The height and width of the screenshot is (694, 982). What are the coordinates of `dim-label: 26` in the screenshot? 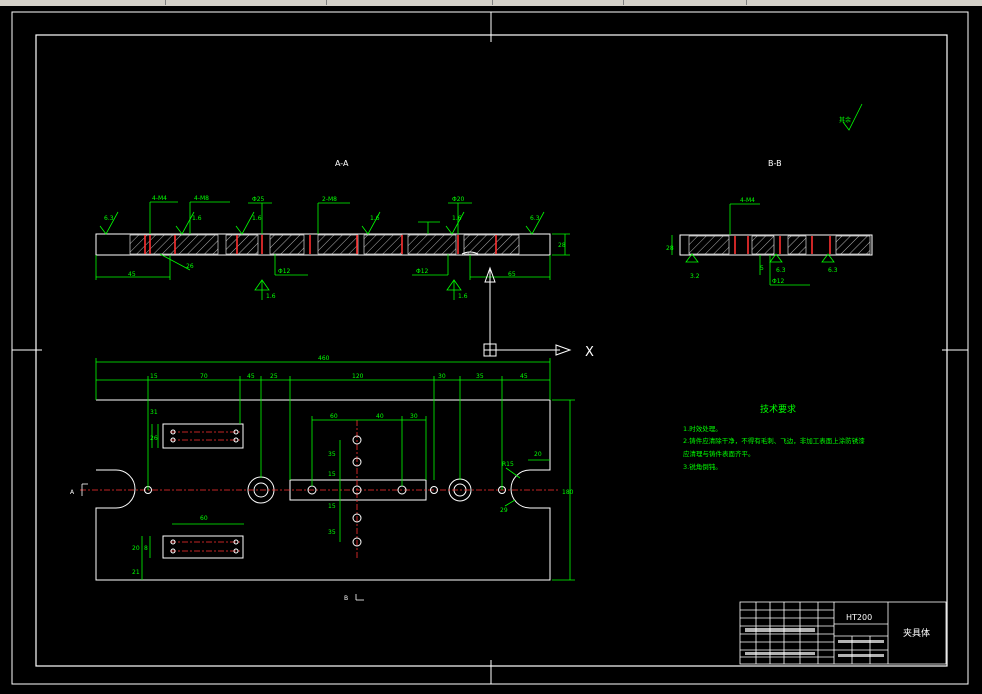 It's located at (190, 266).